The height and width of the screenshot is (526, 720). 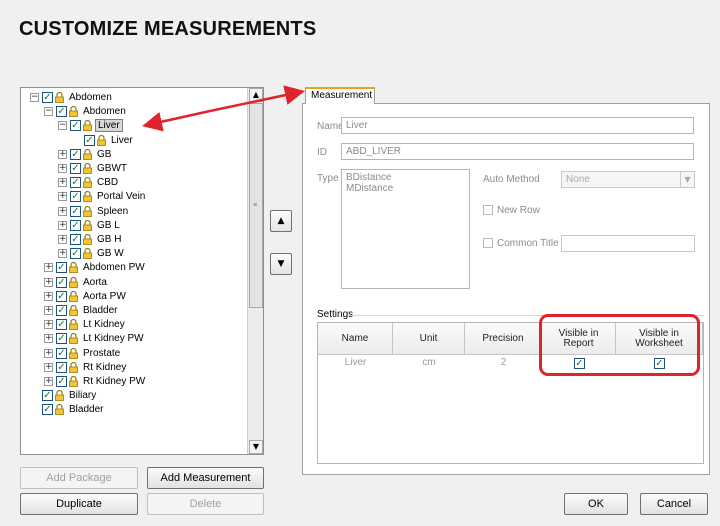 I want to click on annotation-arrows, so click(x=223, y=108).